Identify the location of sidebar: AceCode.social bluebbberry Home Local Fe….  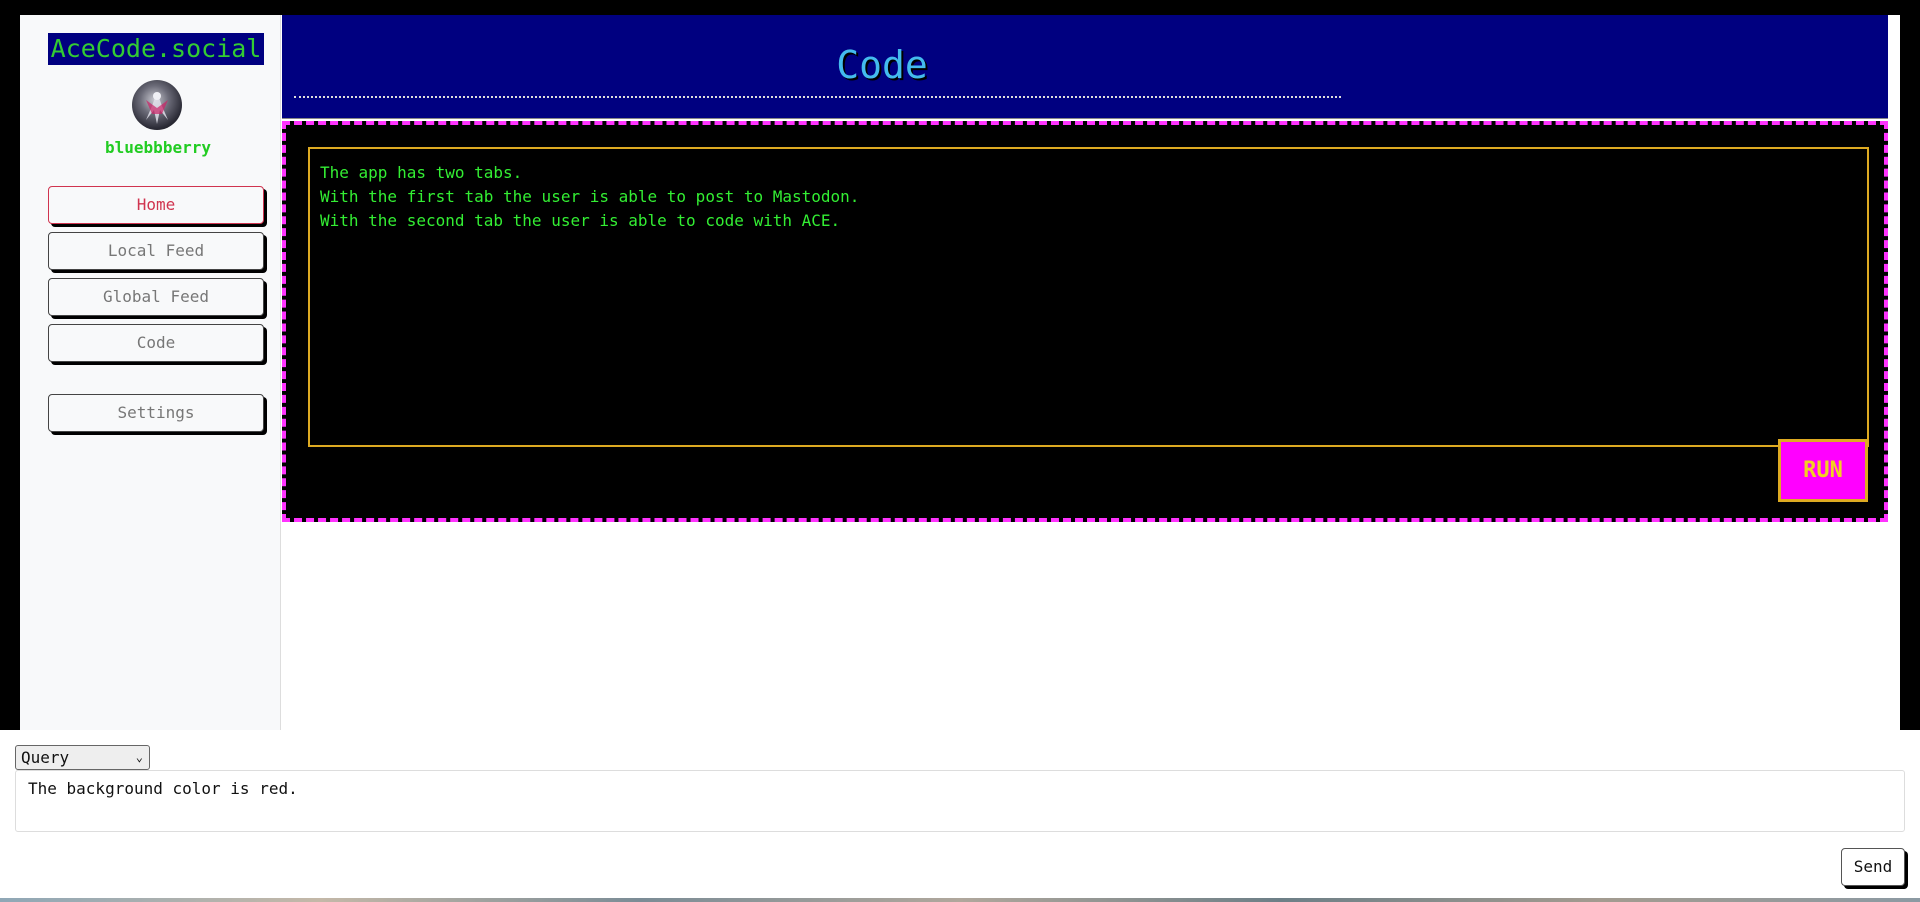
(150, 372).